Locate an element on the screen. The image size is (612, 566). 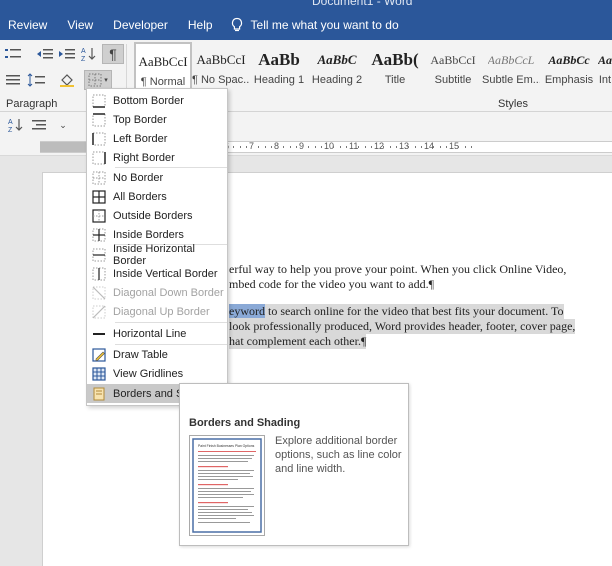
line-spacing-icon is located at coordinates (37, 80).